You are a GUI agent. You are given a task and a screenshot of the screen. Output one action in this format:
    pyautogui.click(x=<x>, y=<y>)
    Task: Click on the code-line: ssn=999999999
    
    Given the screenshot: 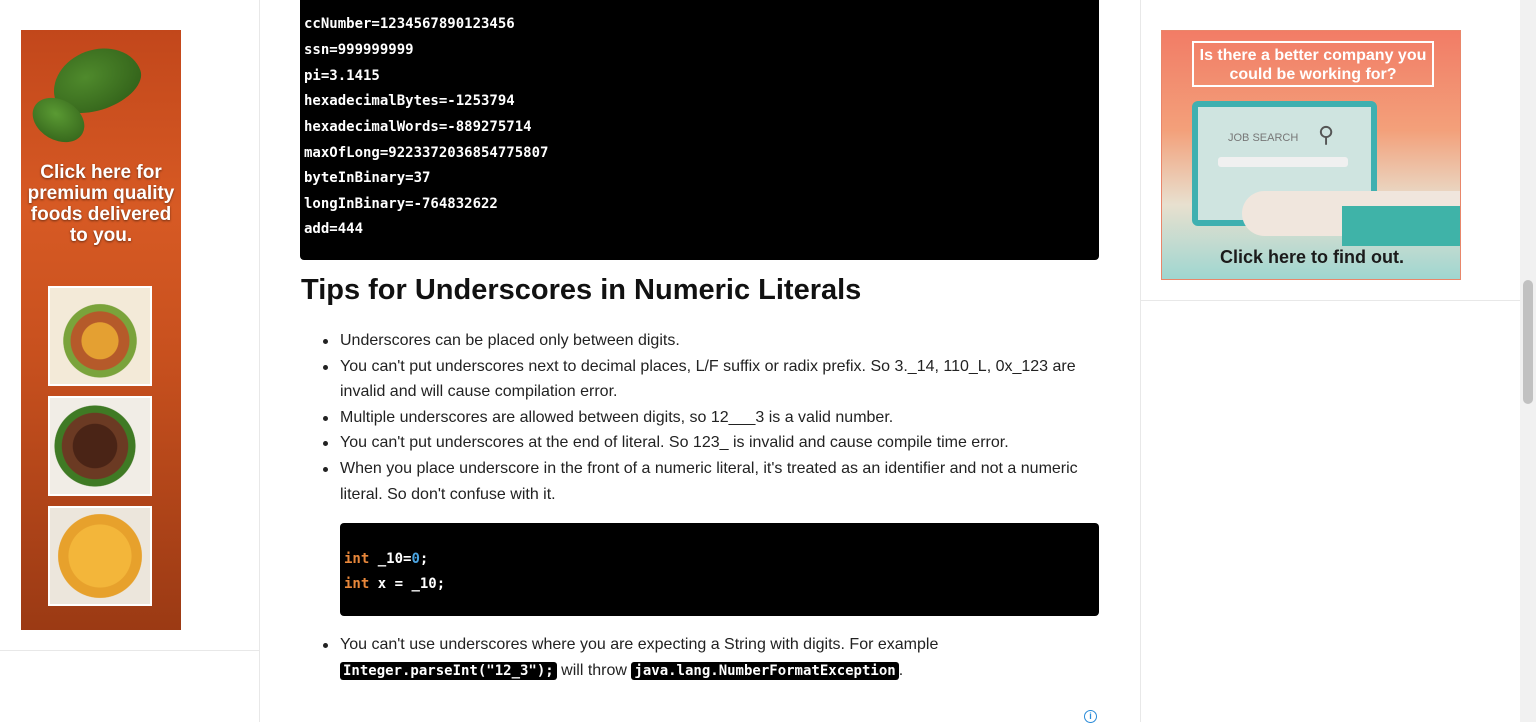 What is the action you would take?
    pyautogui.click(x=359, y=50)
    